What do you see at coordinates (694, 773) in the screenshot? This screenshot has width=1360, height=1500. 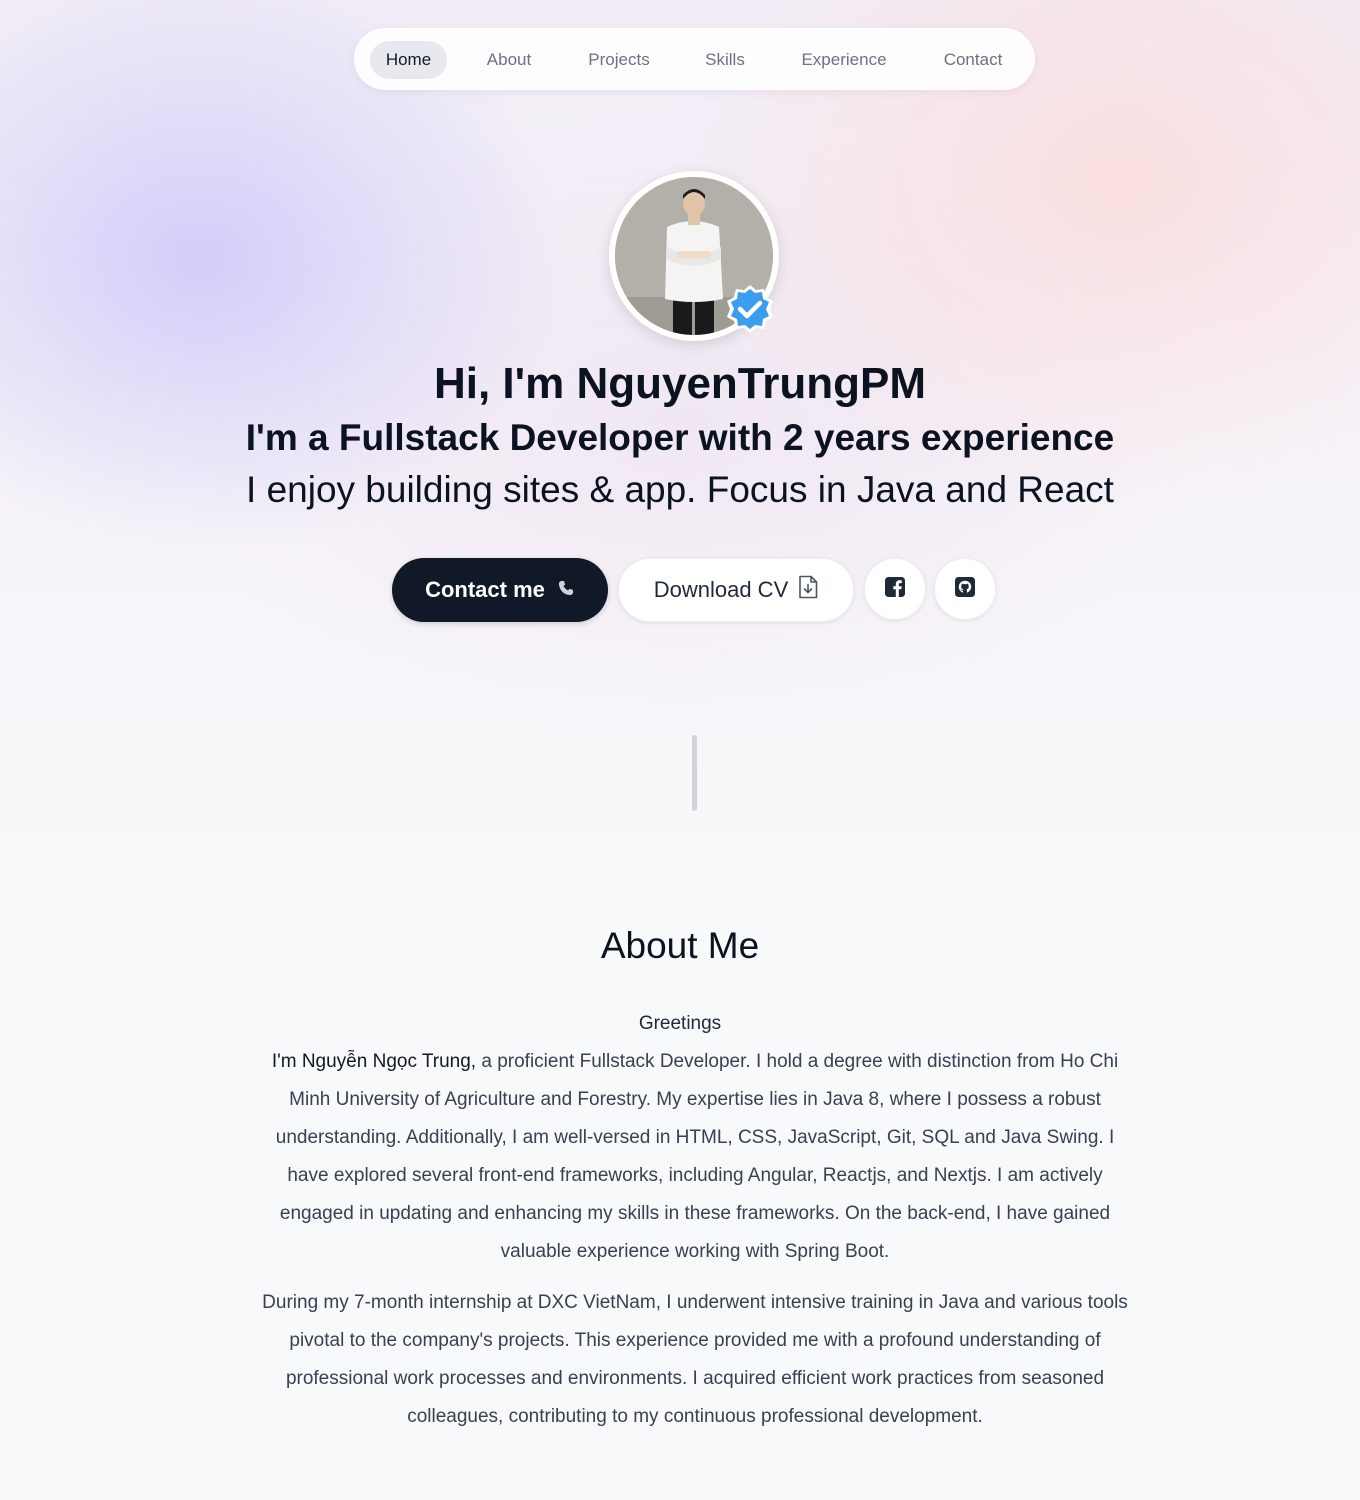 I see `scroll-divider` at bounding box center [694, 773].